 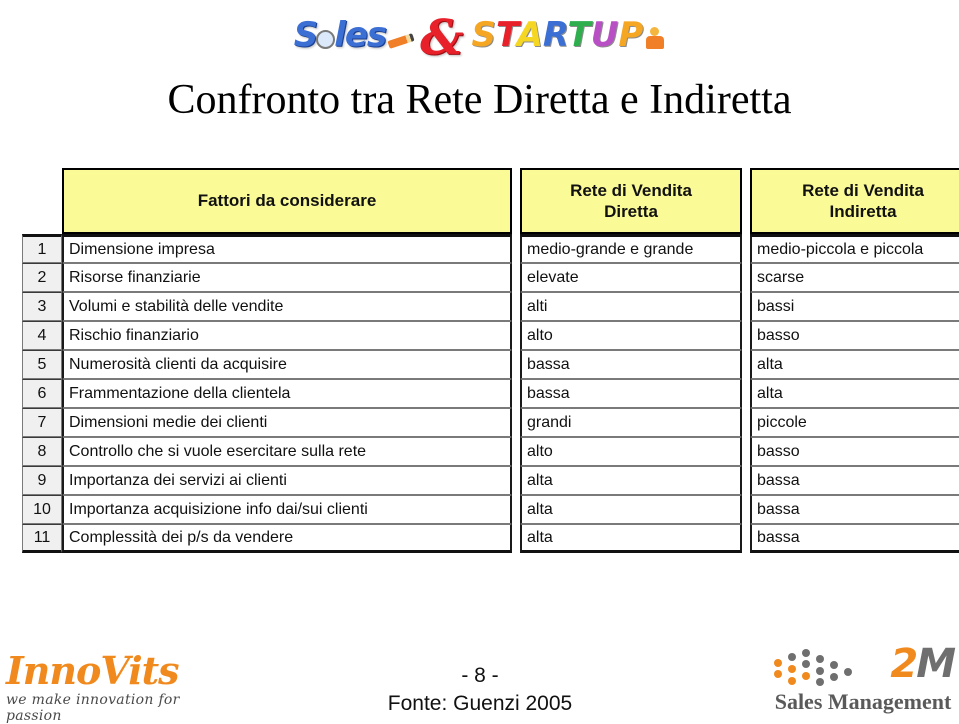 I want to click on page-title: Confronto tra Rete Diretta e Indiretta, so click(x=479, y=100).